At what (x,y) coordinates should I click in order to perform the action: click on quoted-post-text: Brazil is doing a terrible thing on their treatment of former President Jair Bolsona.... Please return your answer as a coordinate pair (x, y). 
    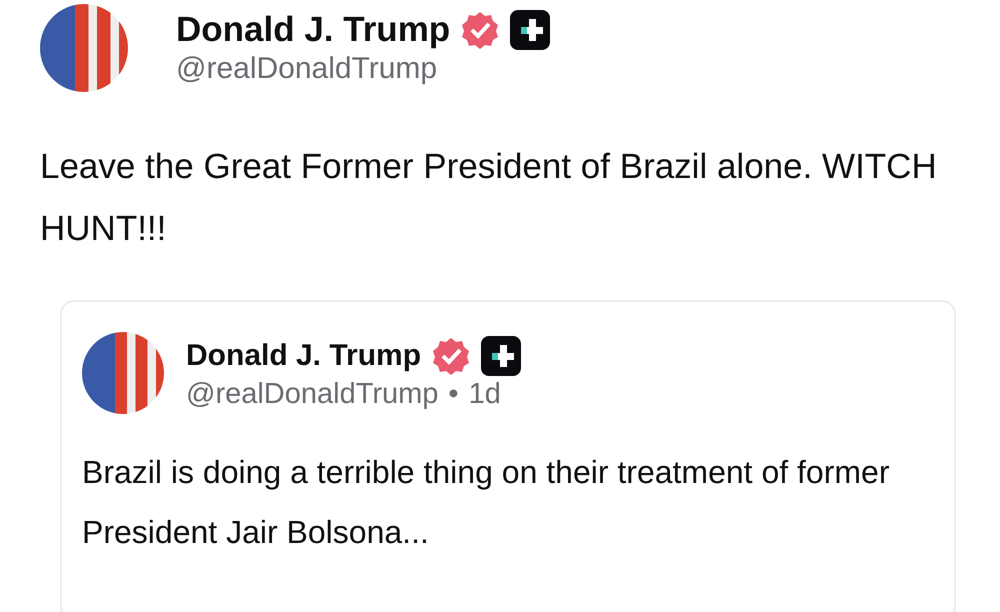
    Looking at the image, I should click on (486, 502).